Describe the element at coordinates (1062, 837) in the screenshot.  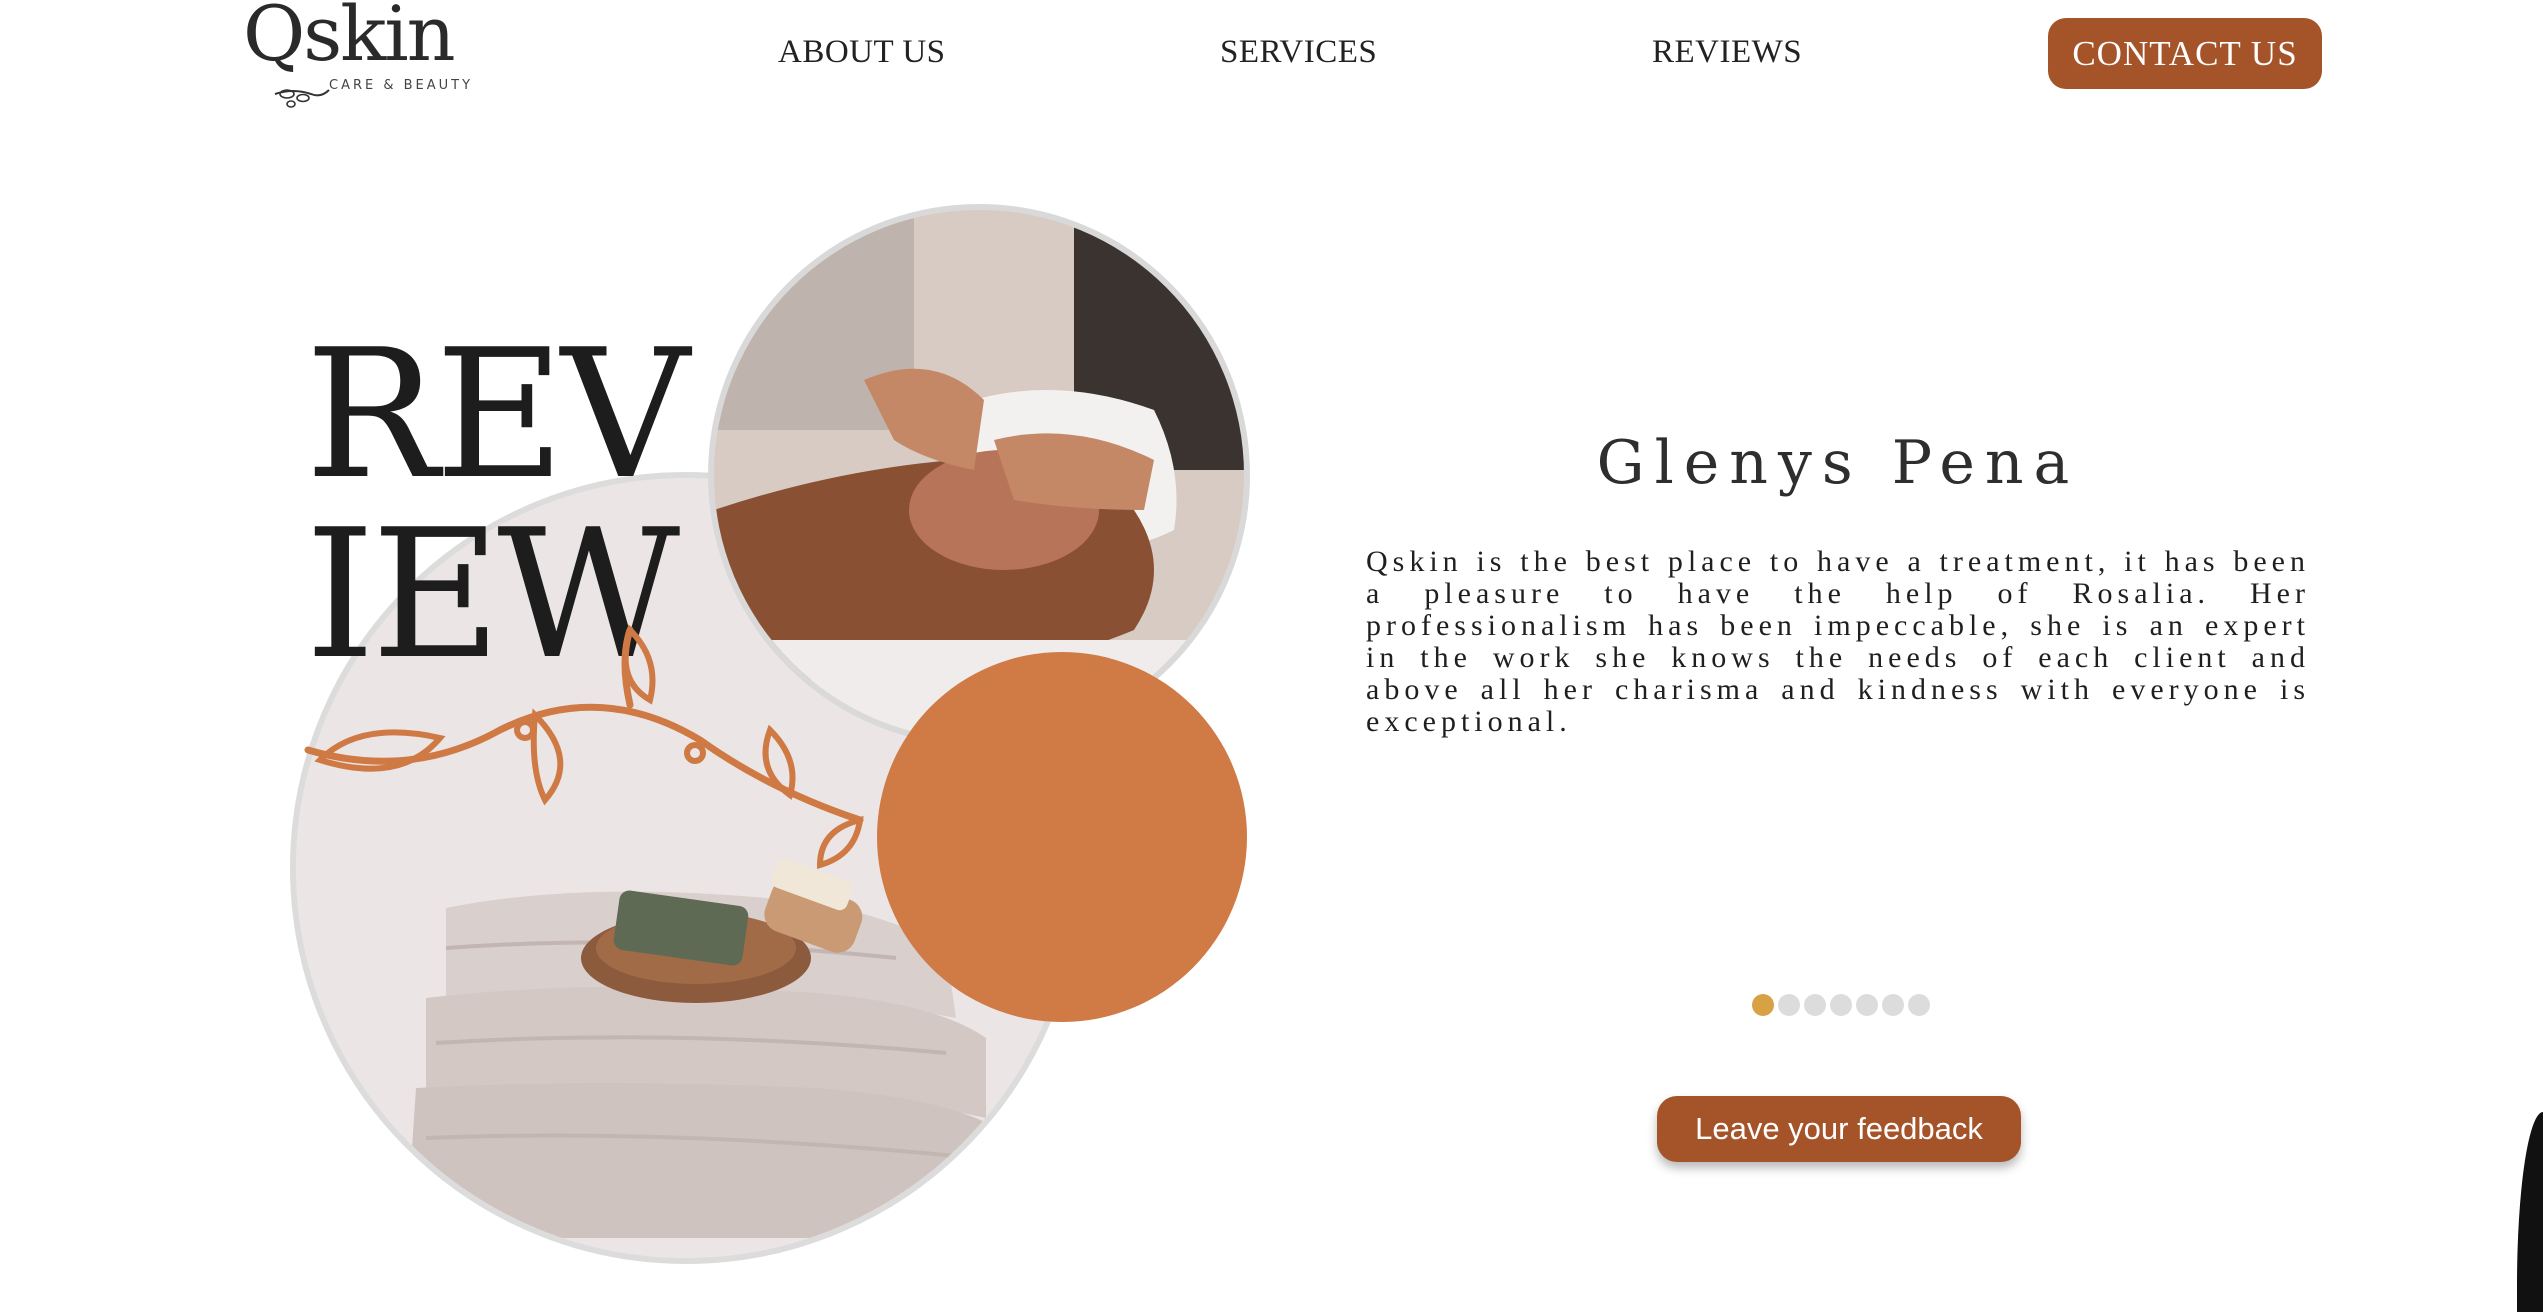
I see `accent-orange-circle` at that location.